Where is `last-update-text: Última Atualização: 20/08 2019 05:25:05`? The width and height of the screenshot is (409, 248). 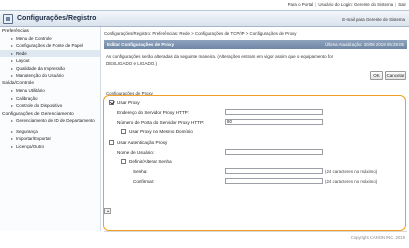 last-update-text: Última Atualização: 20/08 2019 05:25:05 is located at coordinates (364, 44).